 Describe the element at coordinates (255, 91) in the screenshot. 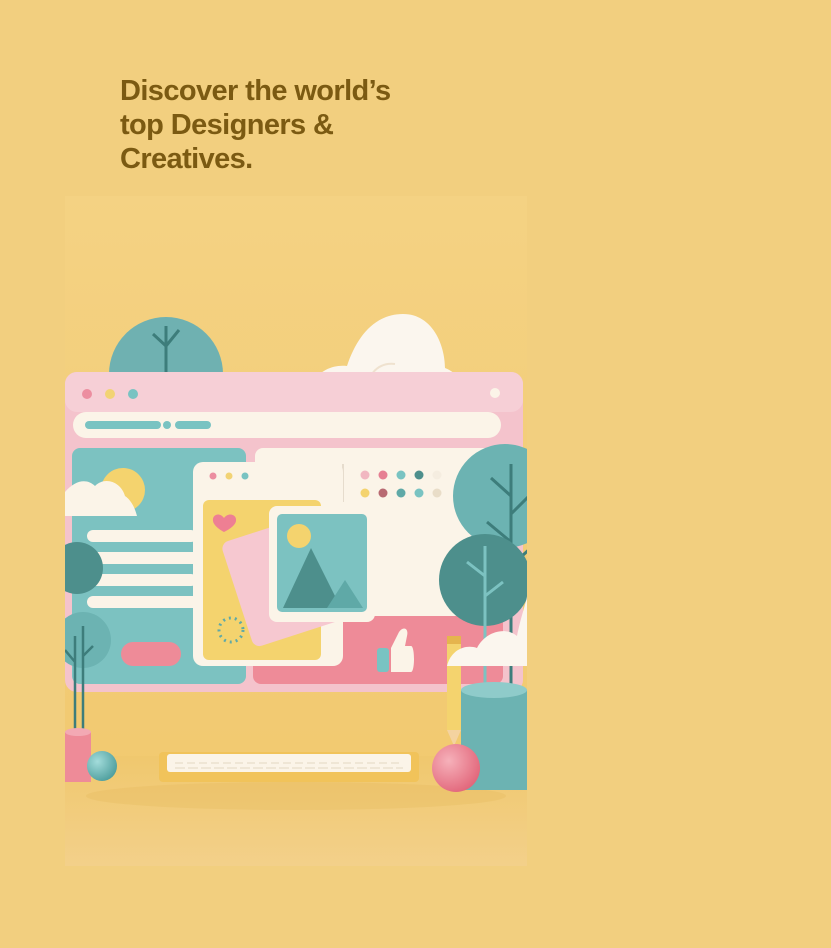

I see `headline-line-1: Discover the world’s` at that location.